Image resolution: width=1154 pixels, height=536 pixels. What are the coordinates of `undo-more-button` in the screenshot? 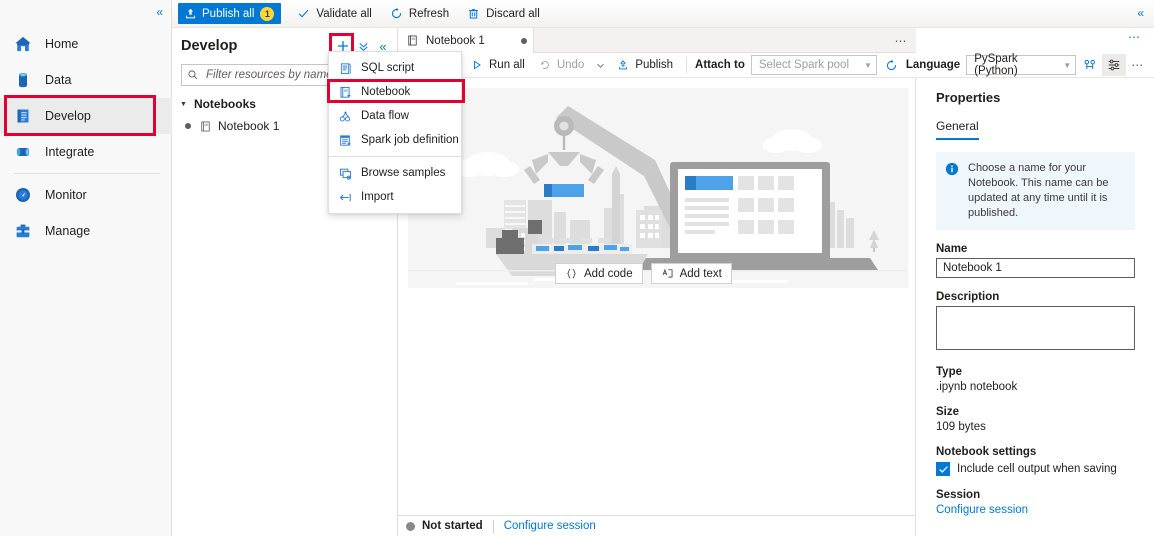 It's located at (600, 65).